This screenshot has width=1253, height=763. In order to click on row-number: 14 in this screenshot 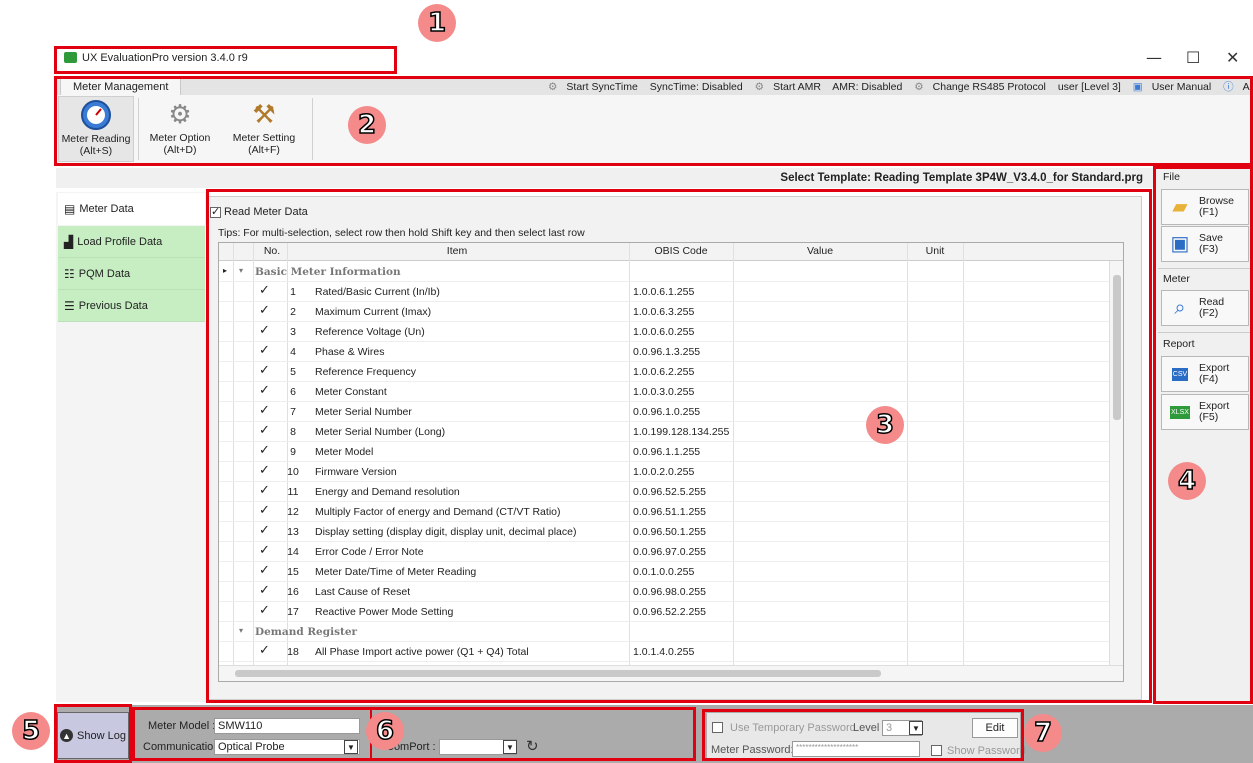, I will do `click(293, 552)`.